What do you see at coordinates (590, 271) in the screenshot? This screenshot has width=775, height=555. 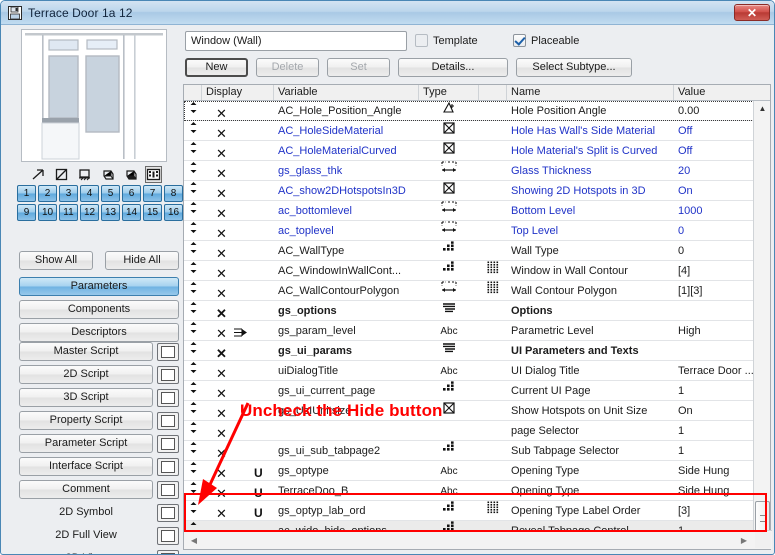 I see `cell-name: Window in Wall Contour` at bounding box center [590, 271].